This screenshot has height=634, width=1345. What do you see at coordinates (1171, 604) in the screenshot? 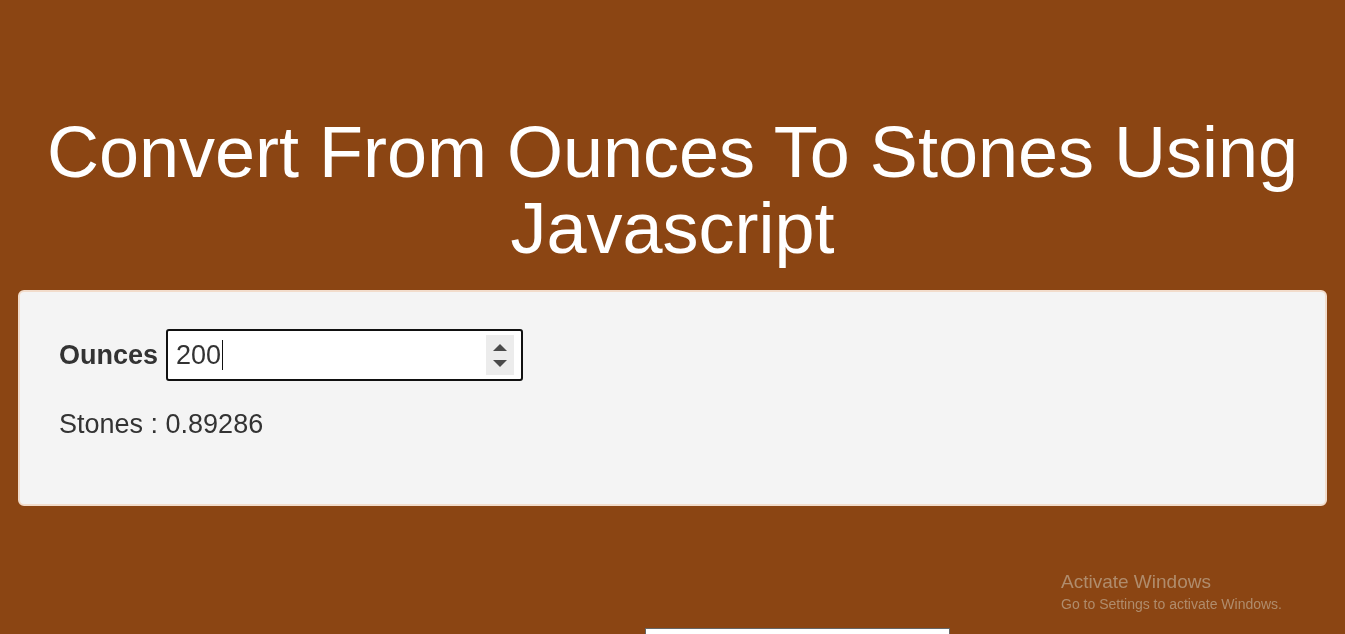
I see `activation-subtext: Go to Settings to activate Windows.` at bounding box center [1171, 604].